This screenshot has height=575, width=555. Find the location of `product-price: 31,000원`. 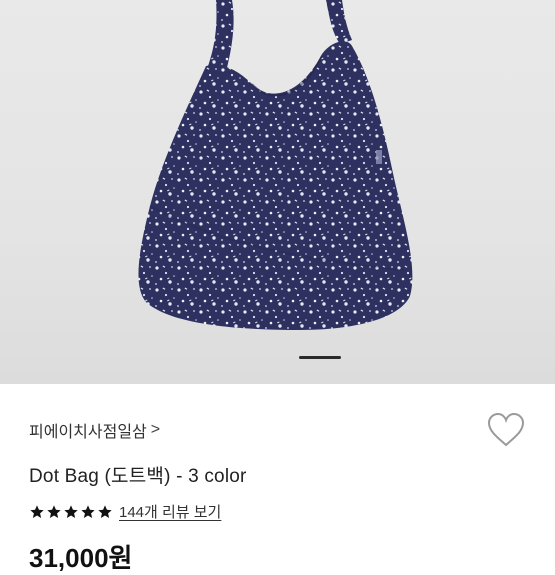

product-price: 31,000원 is located at coordinates (81, 558).